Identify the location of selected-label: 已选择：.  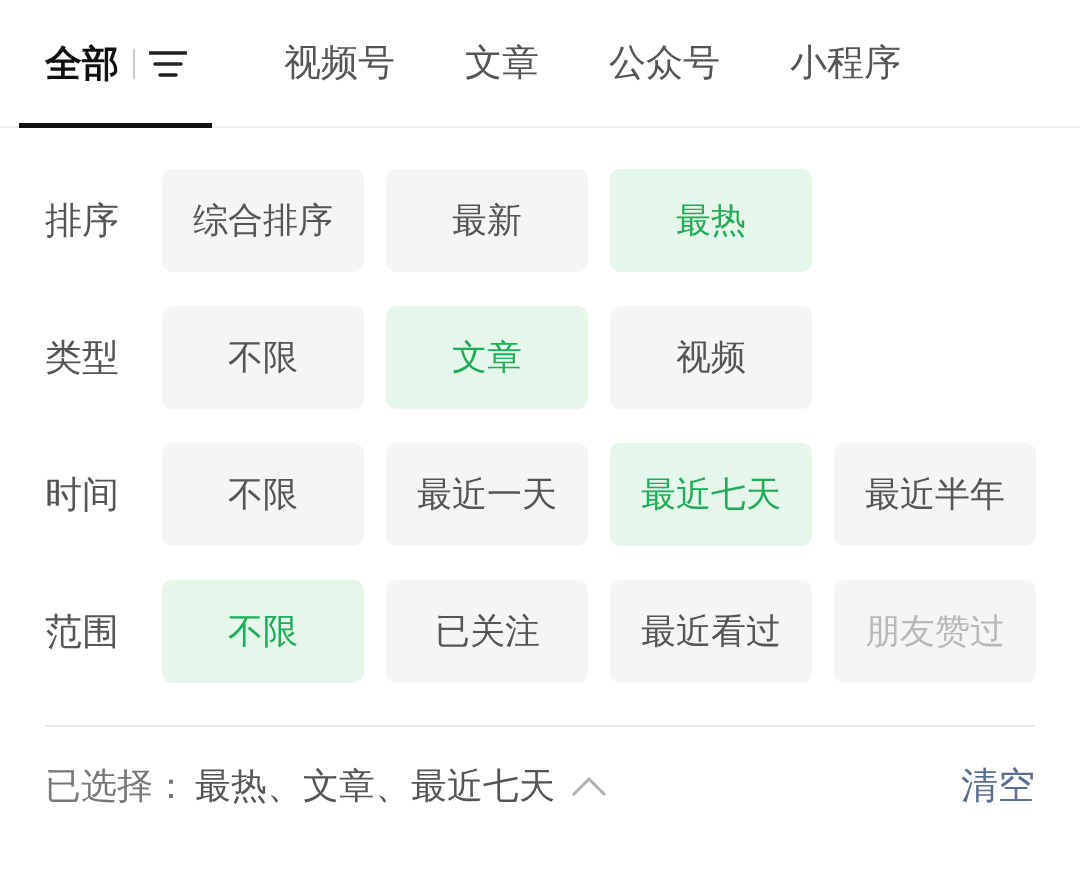
(117, 785).